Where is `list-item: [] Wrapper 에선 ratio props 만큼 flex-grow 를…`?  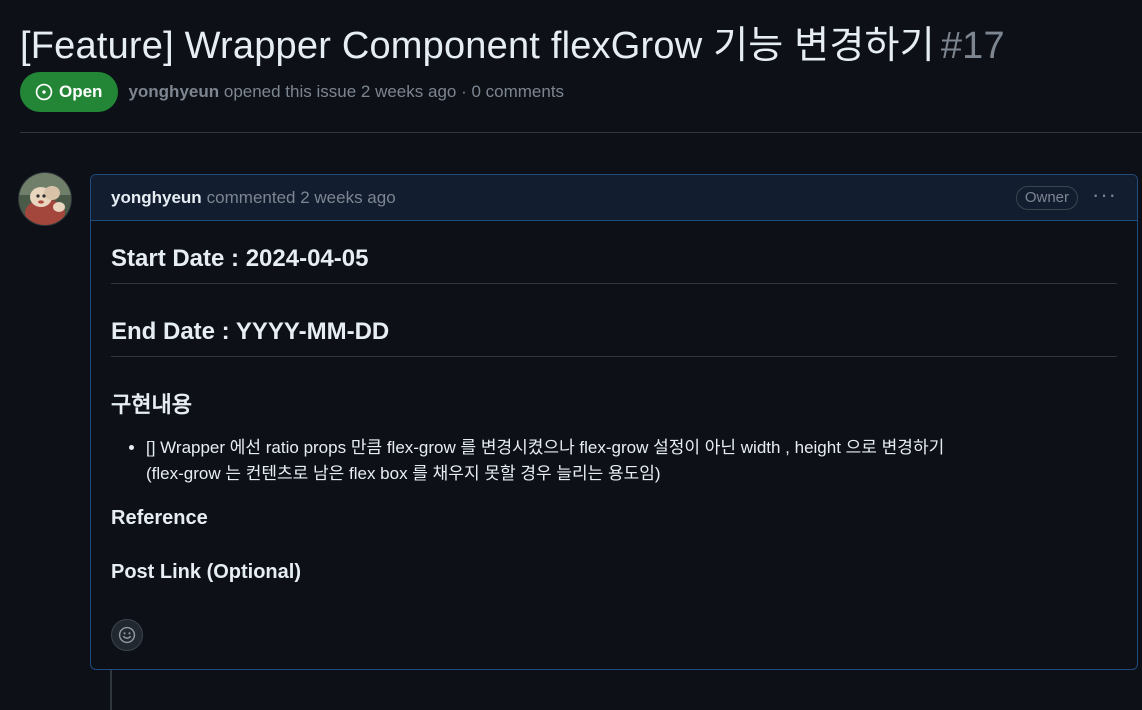 list-item: [] Wrapper 에선 ratio props 만큼 flex-grow 를… is located at coordinates (631, 461).